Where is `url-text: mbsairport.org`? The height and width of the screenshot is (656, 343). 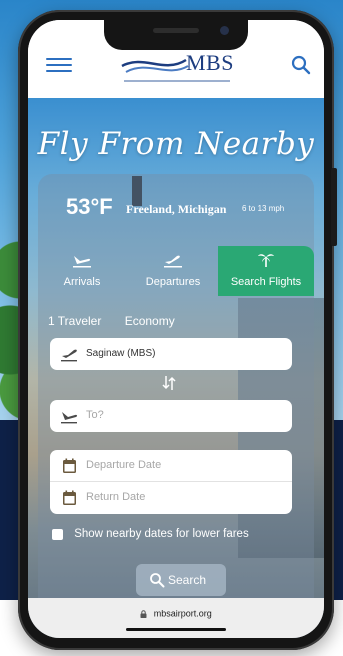
url-text: mbsairport.org is located at coordinates (182, 613).